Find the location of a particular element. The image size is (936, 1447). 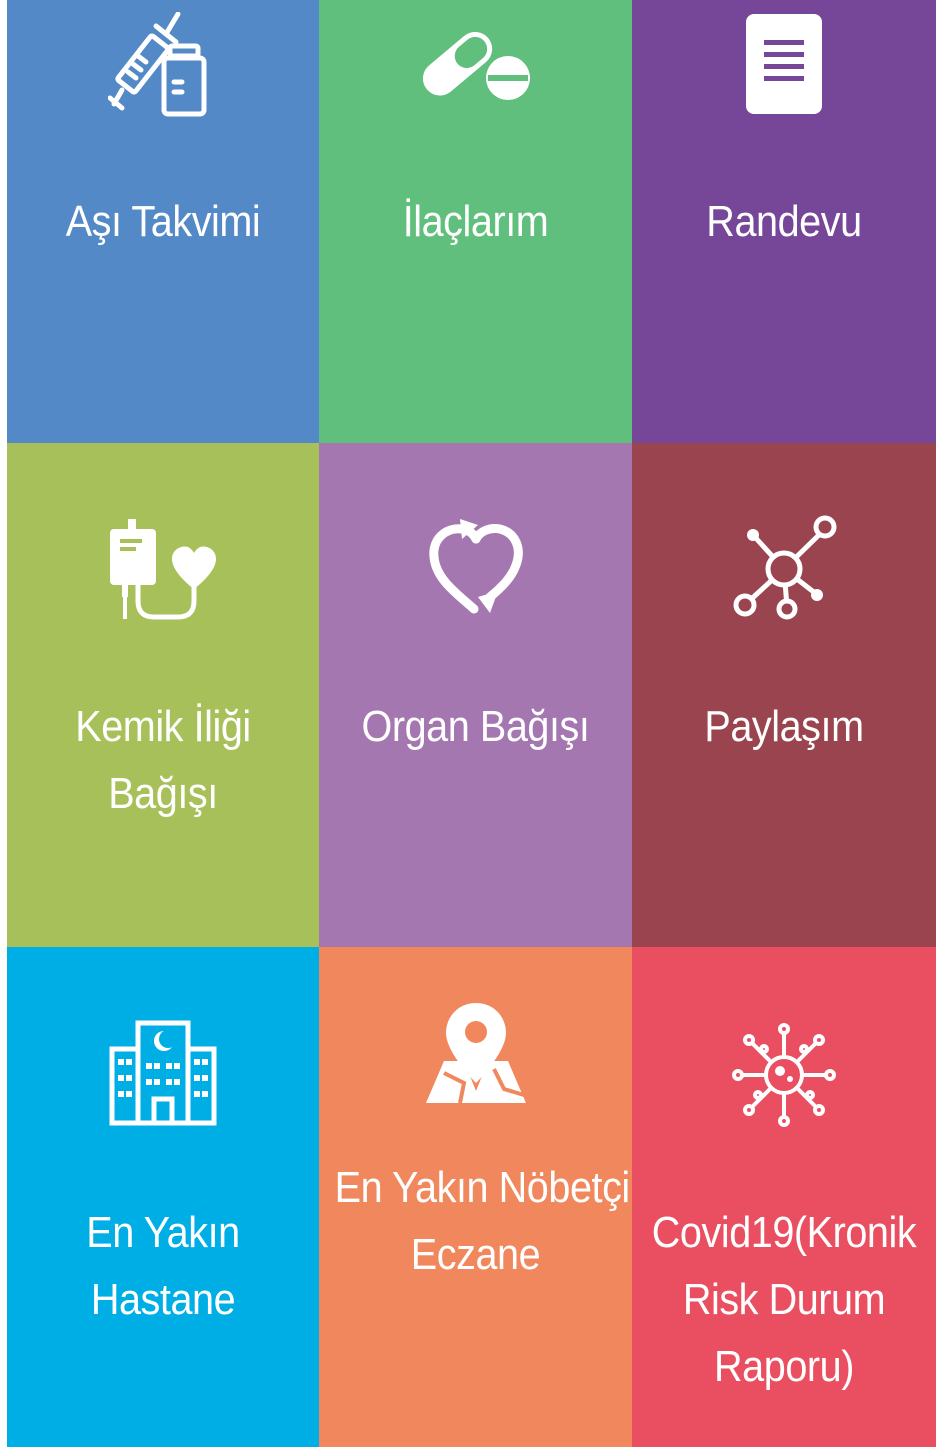

vaccine-icon is located at coordinates (157, 64).